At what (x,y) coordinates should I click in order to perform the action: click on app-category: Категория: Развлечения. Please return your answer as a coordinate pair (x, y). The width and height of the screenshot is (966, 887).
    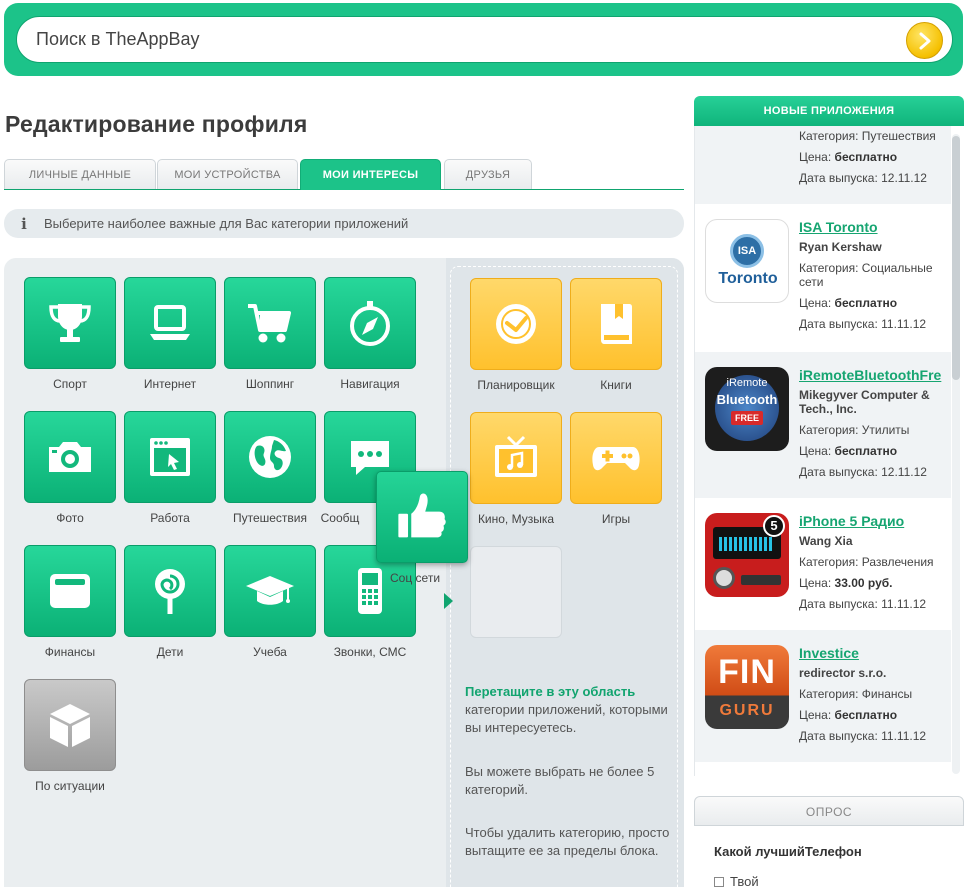
    Looking at the image, I should click on (866, 562).